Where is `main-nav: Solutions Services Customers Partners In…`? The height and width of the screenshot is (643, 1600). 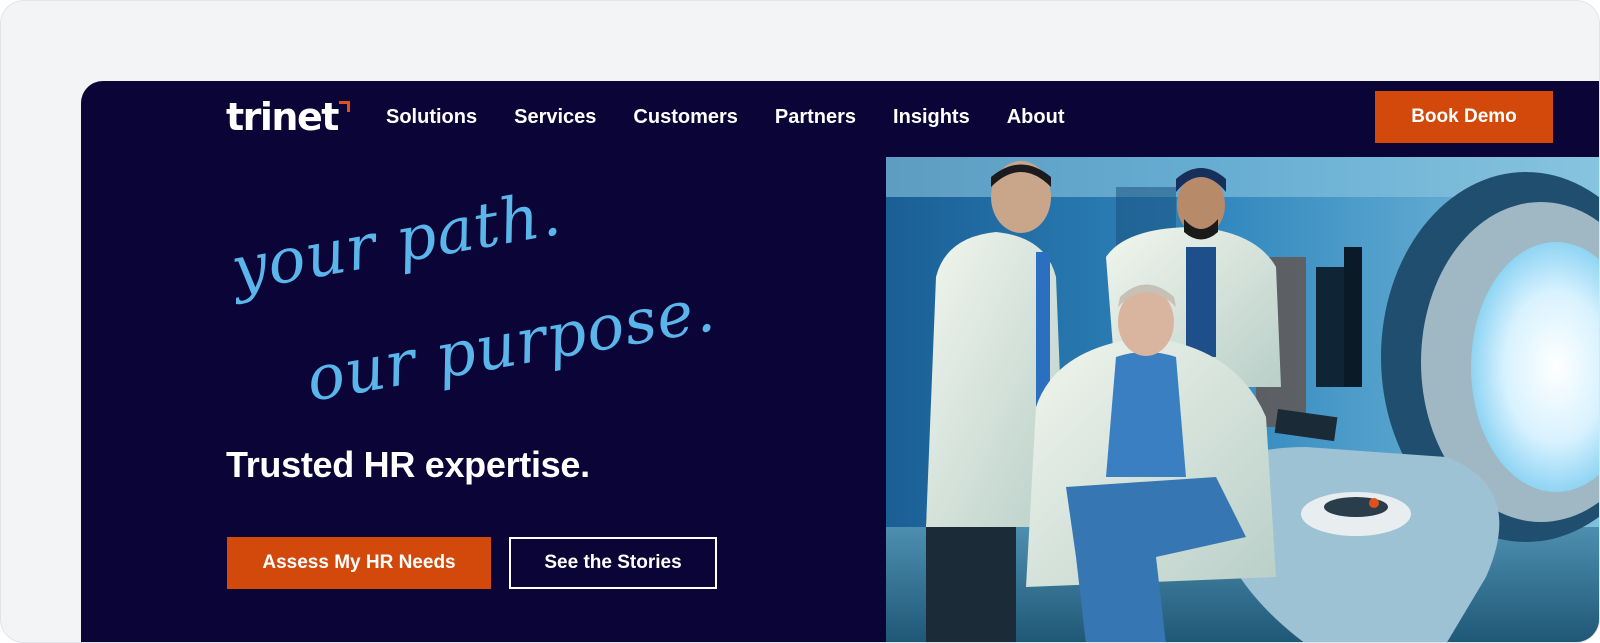
main-nav: Solutions Services Customers Partners In… is located at coordinates (743, 117).